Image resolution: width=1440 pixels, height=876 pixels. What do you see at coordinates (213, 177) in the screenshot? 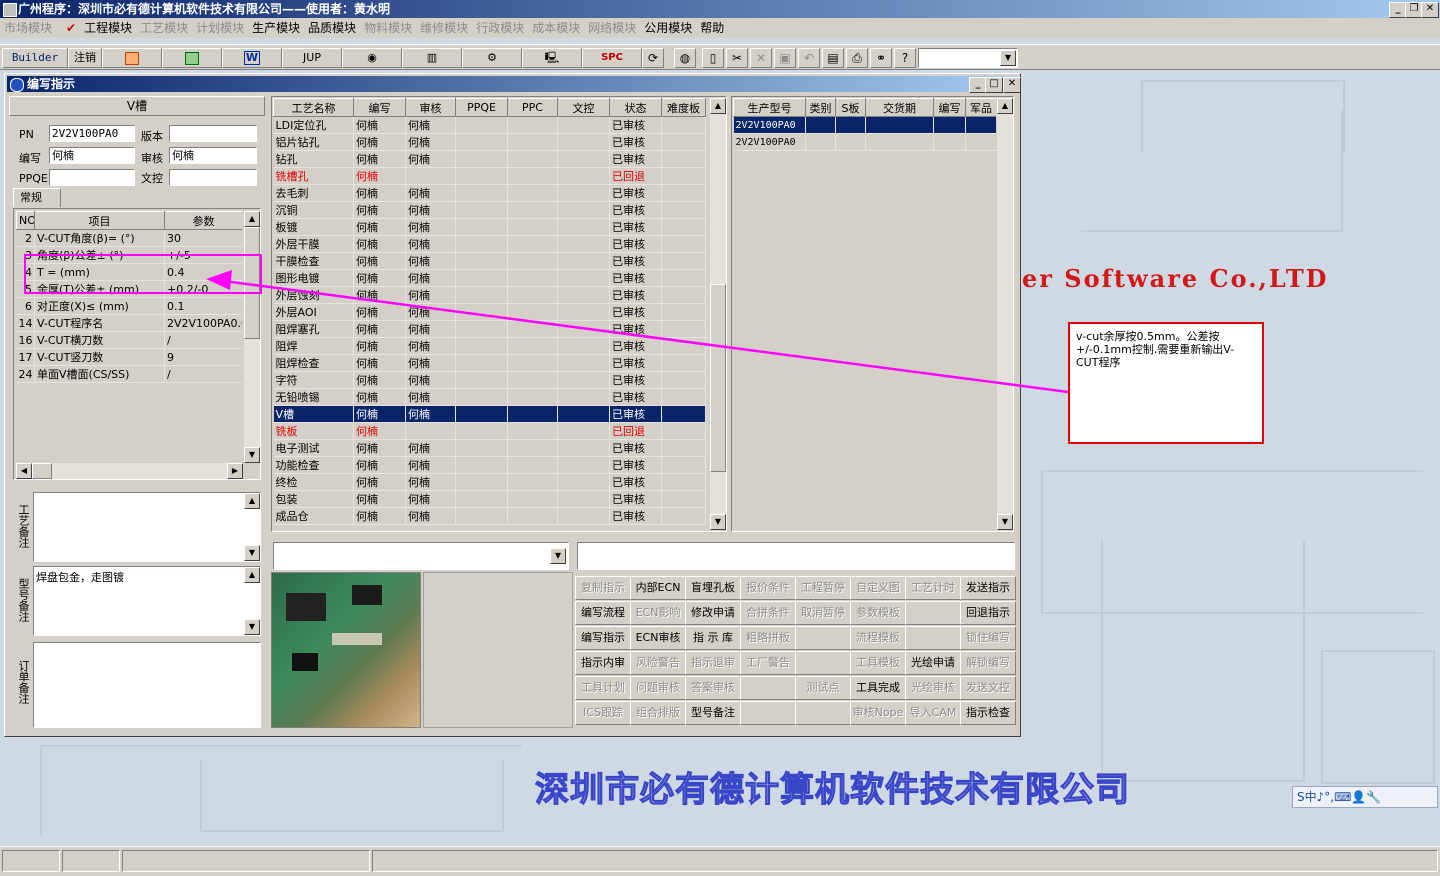
I see `doc-control-field` at bounding box center [213, 177].